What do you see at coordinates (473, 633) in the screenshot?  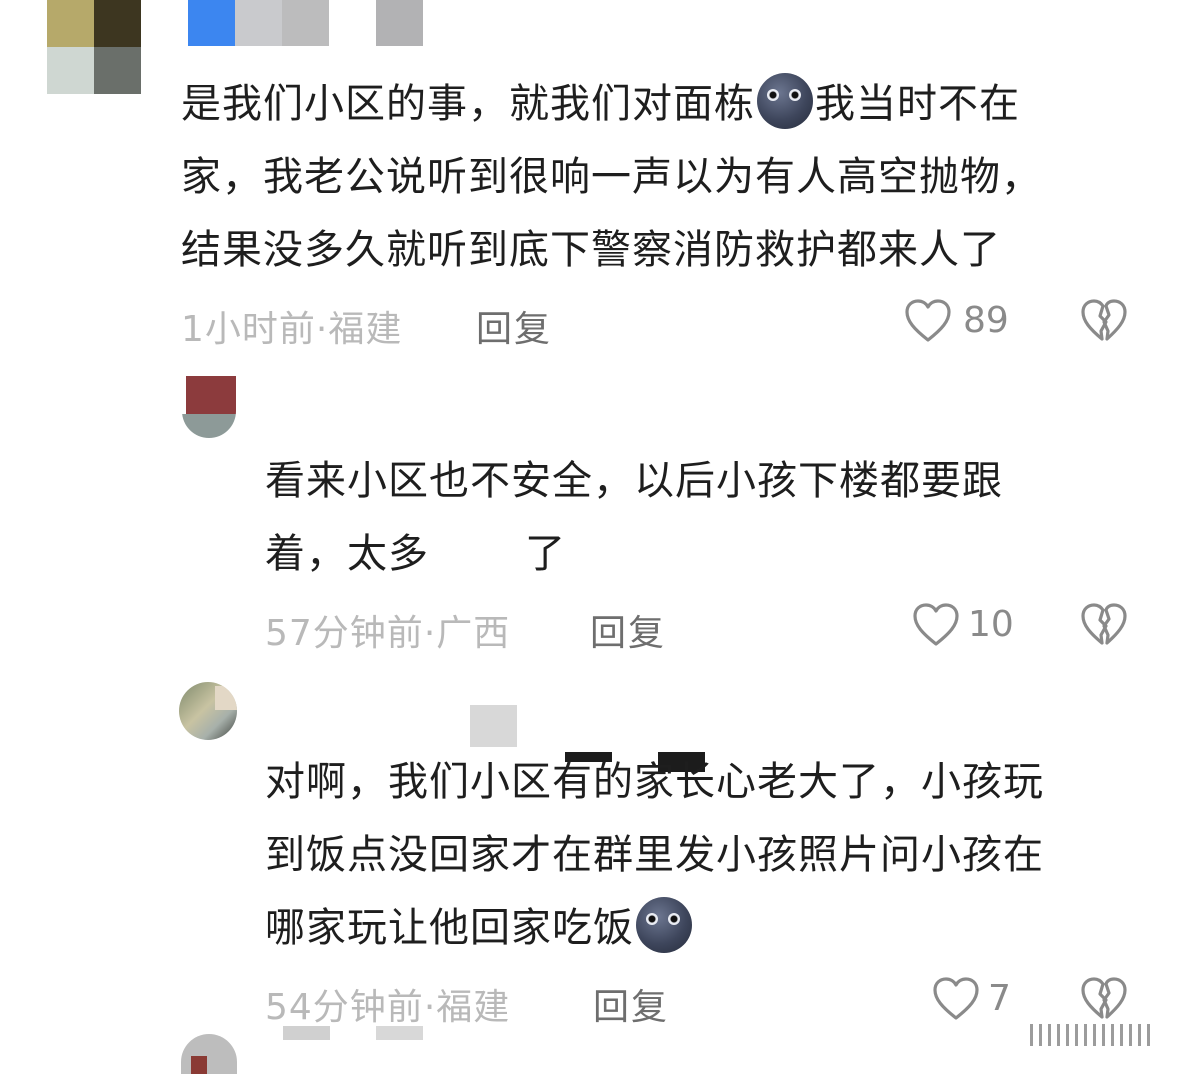 I see `location: 广西` at bounding box center [473, 633].